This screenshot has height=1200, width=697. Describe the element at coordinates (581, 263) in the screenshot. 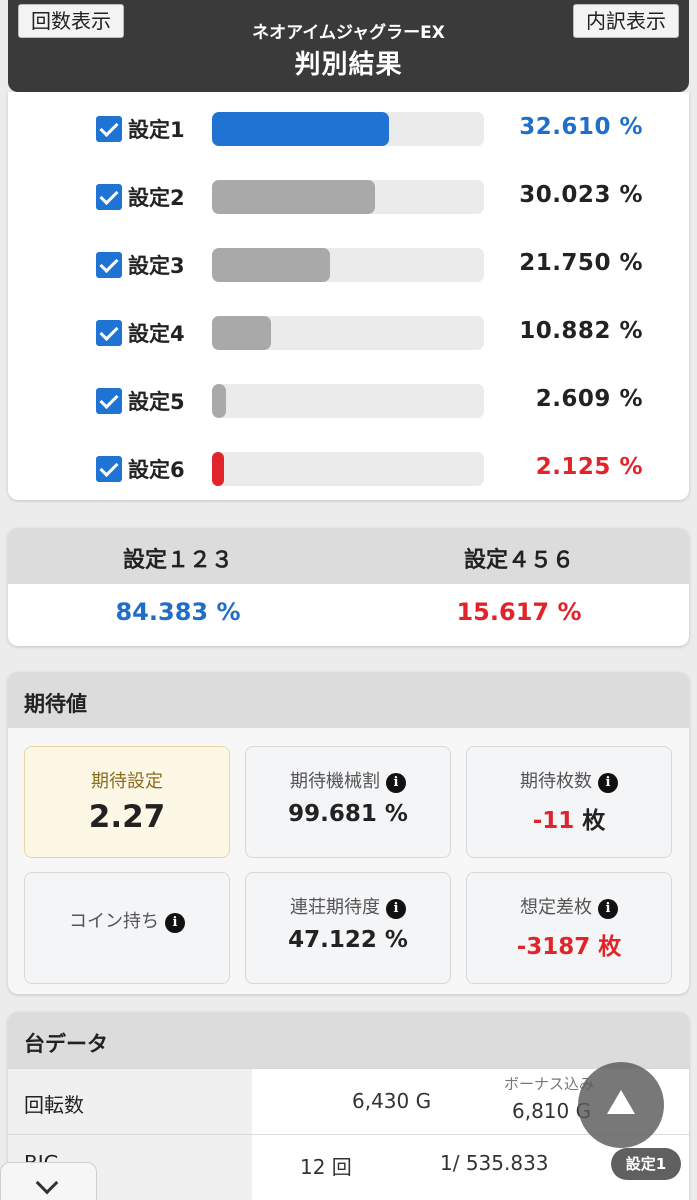

I see `setting-percent: 21.750 %` at that location.